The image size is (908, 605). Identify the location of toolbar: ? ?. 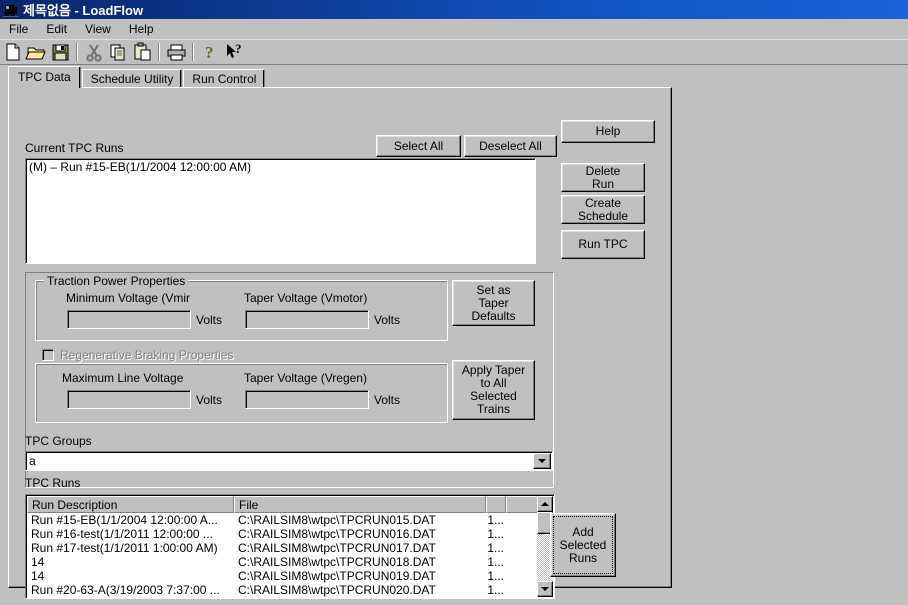
(454, 52).